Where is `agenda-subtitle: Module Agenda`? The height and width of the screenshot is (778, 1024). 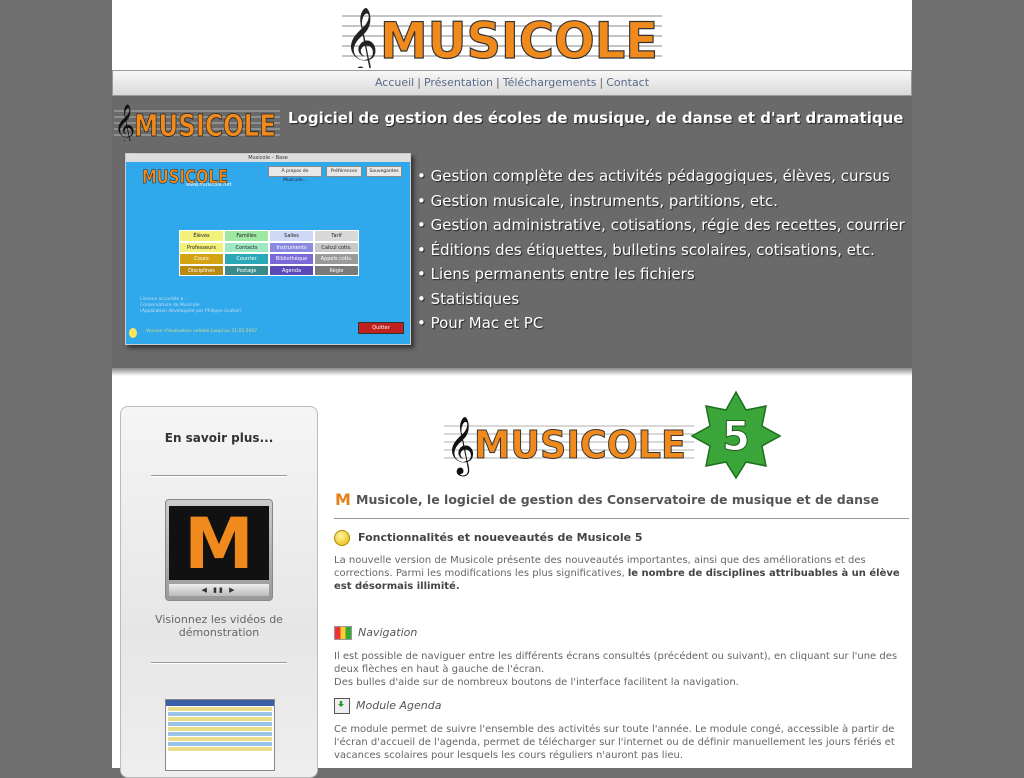 agenda-subtitle: Module Agenda is located at coordinates (387, 706).